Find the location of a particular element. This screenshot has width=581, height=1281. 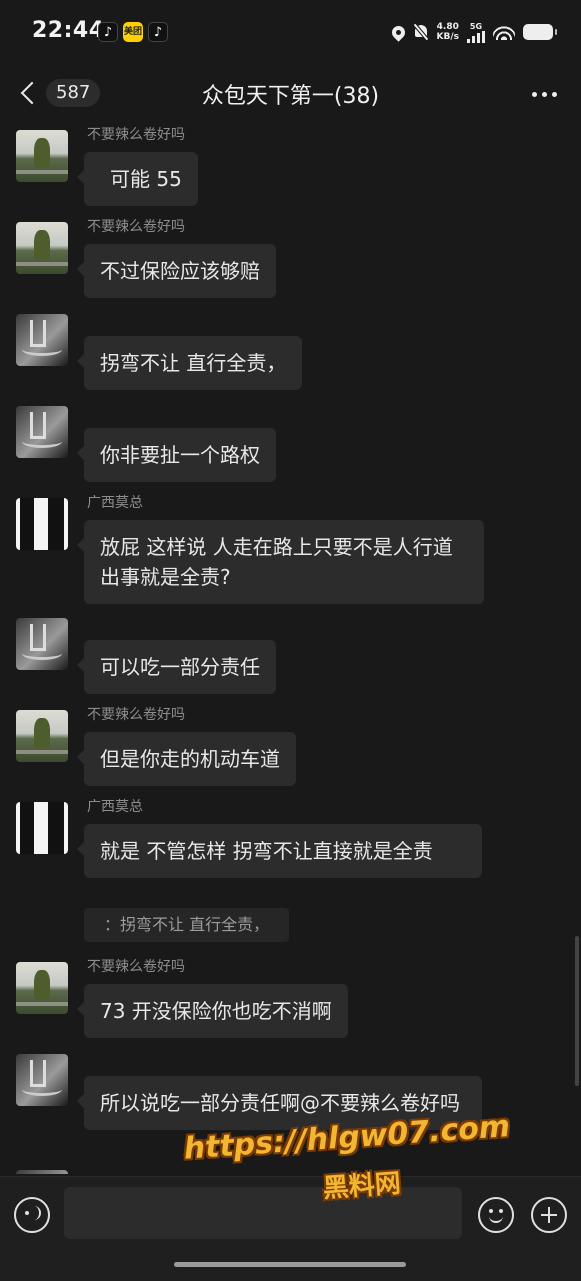

message-bubble: 但是你走的机动车道 is located at coordinates (186, 759).